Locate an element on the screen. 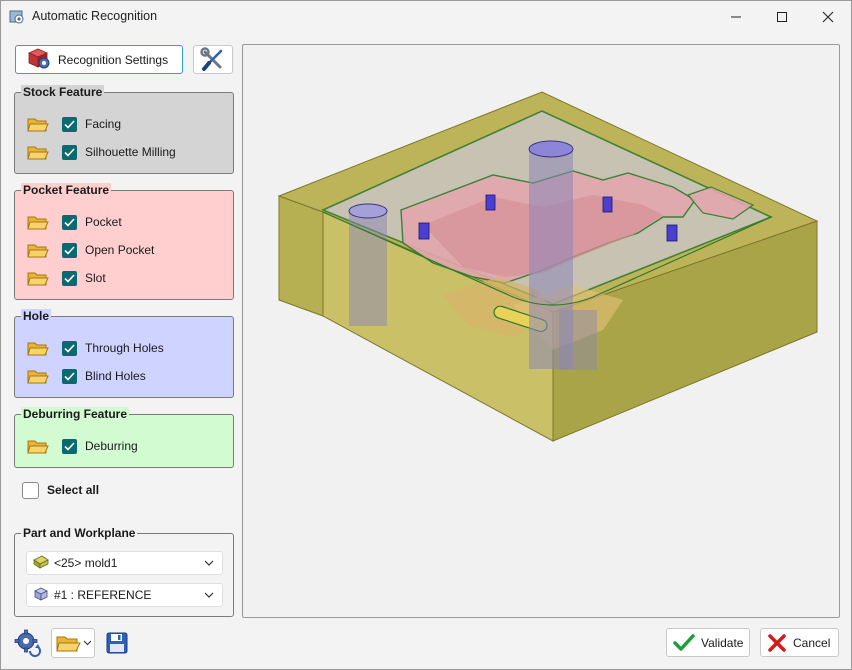  through-holes-checkbox is located at coordinates (69, 348).